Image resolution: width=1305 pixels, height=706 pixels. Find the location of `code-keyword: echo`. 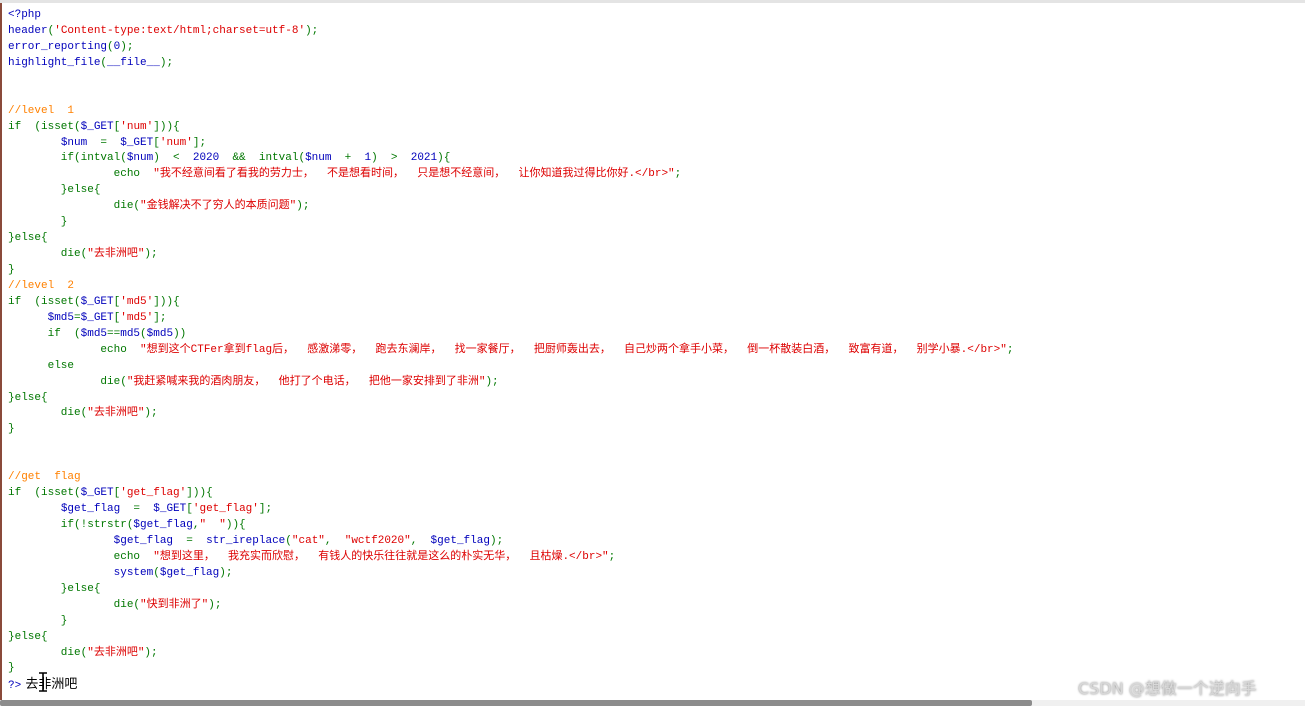

code-keyword: echo is located at coordinates (81, 556).